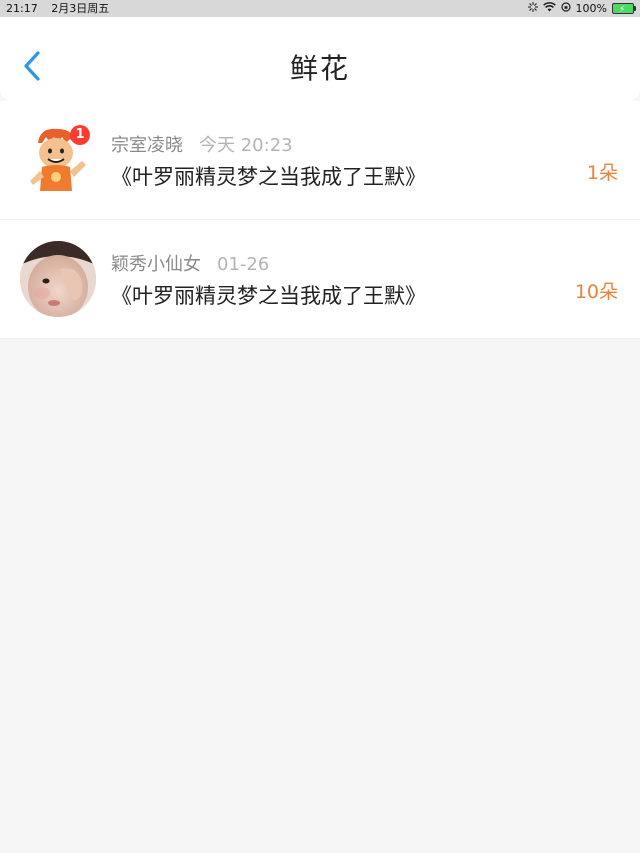 The width and height of the screenshot is (640, 853). What do you see at coordinates (549, 8) in the screenshot?
I see `wifi-icon` at bounding box center [549, 8].